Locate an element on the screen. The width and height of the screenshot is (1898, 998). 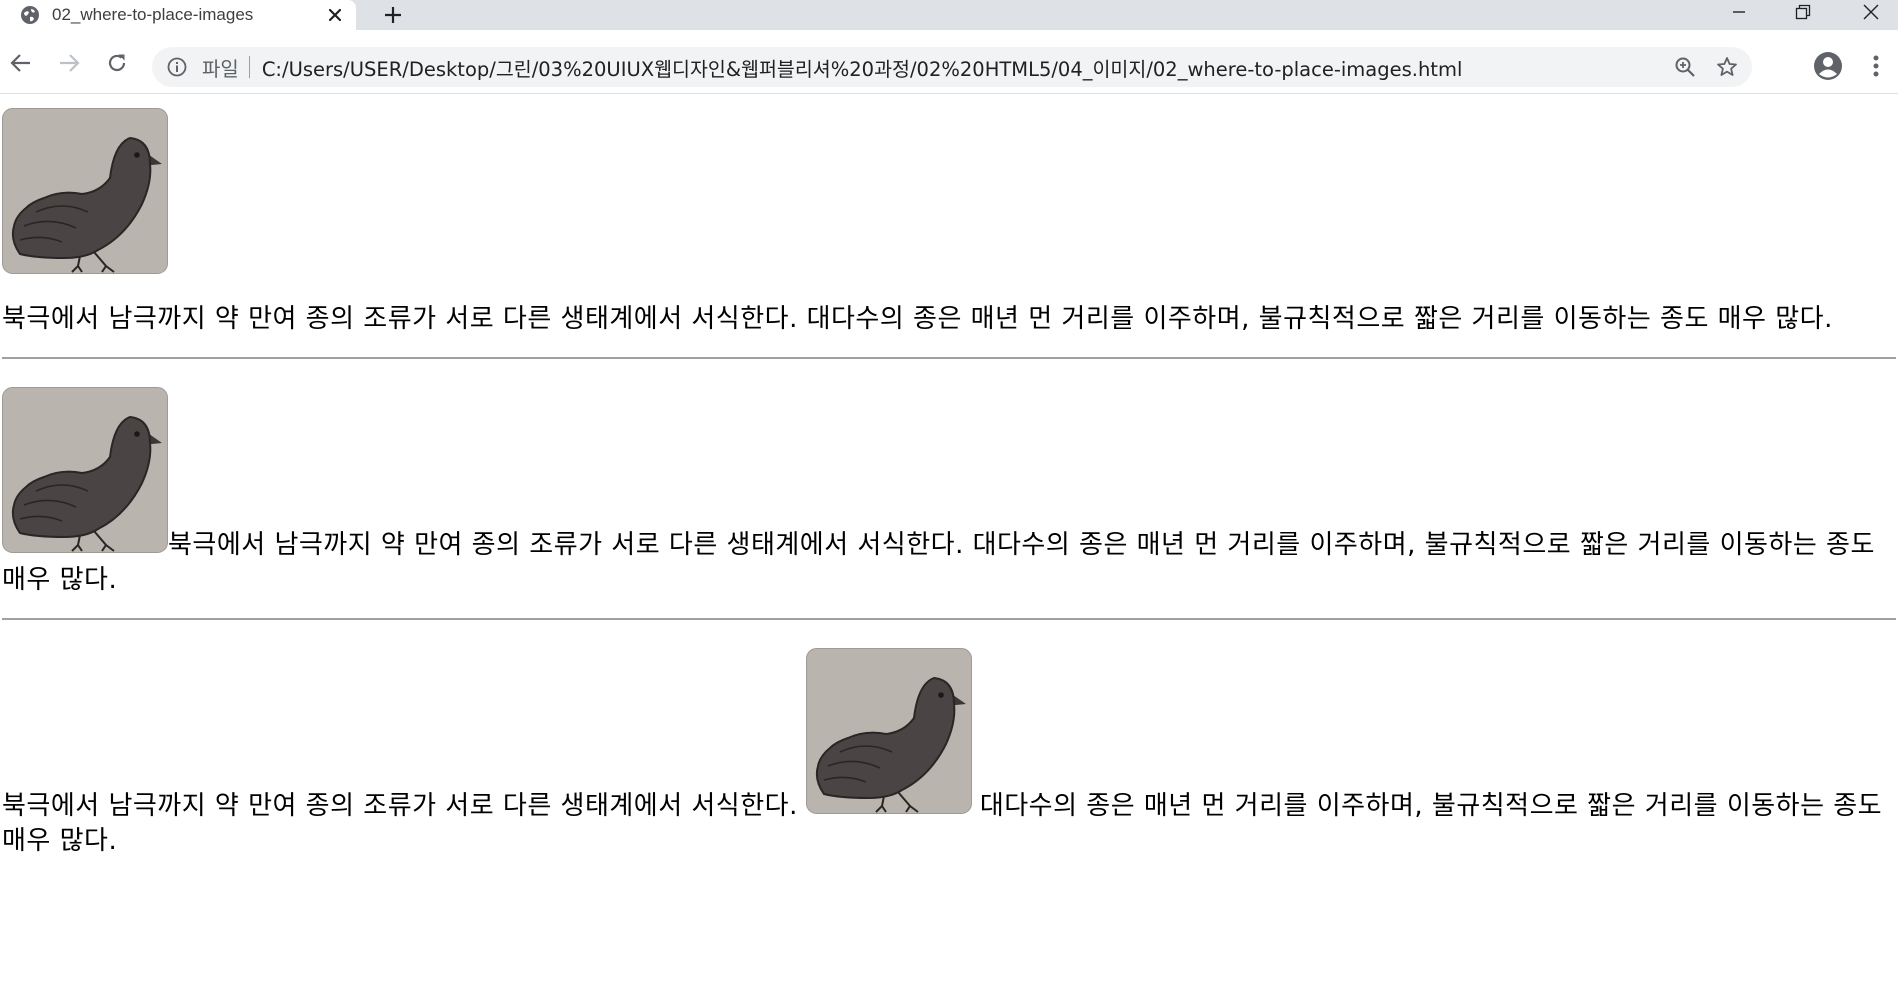
star-icon is located at coordinates (1727, 67).